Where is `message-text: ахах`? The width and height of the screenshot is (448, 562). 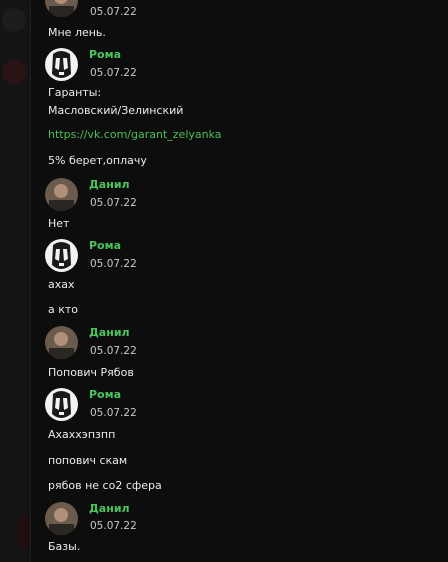
message-text: ахах is located at coordinates (61, 284).